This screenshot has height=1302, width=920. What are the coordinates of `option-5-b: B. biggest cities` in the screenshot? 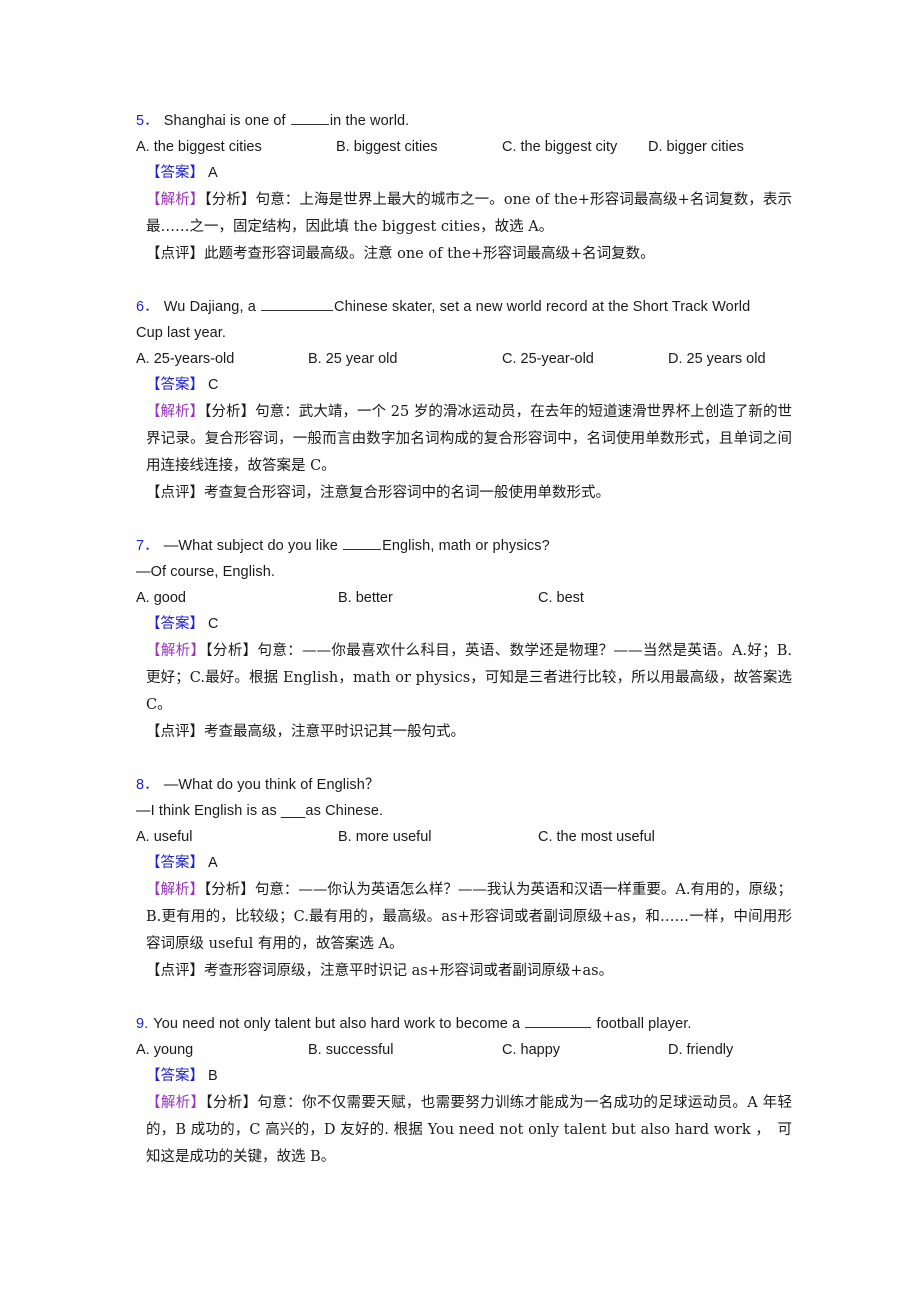 It's located at (387, 147).